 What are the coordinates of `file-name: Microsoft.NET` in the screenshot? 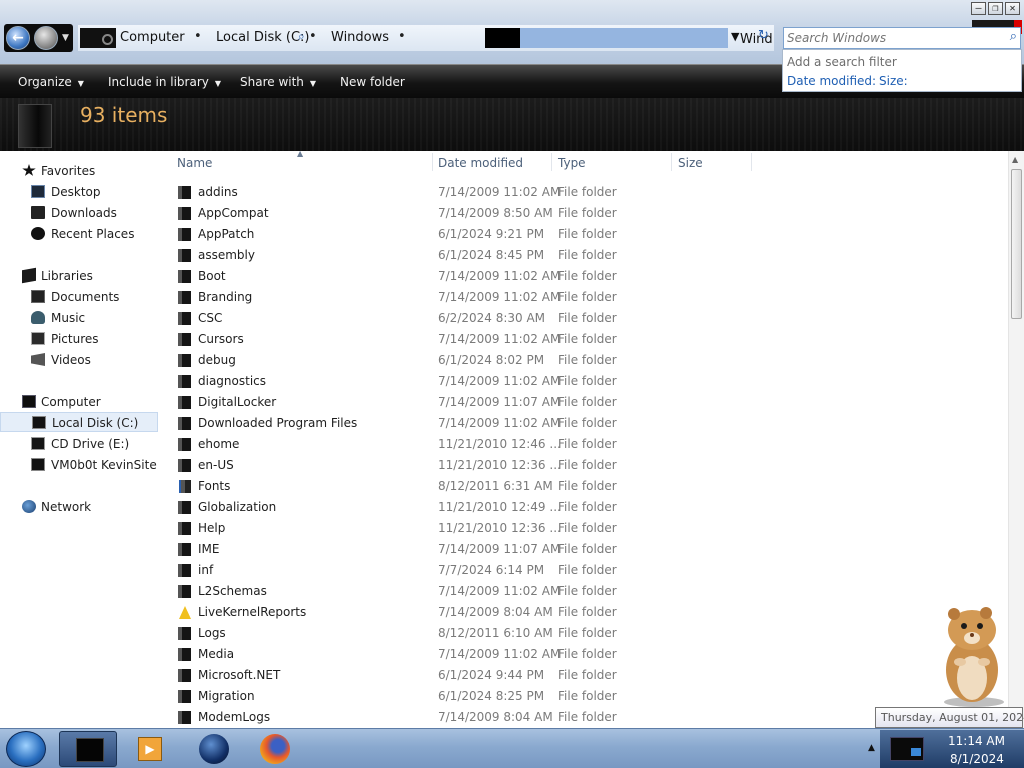 It's located at (239, 675).